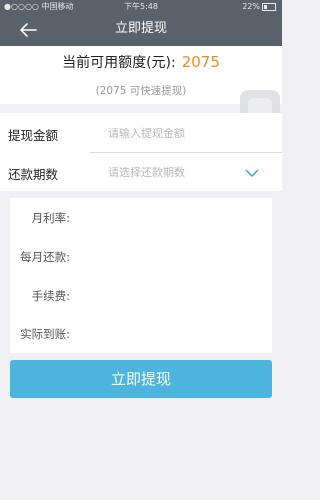 This screenshot has width=320, height=500. Describe the element at coordinates (33, 135) in the screenshot. I see `withdraw-amount-label: 提现金额` at that location.